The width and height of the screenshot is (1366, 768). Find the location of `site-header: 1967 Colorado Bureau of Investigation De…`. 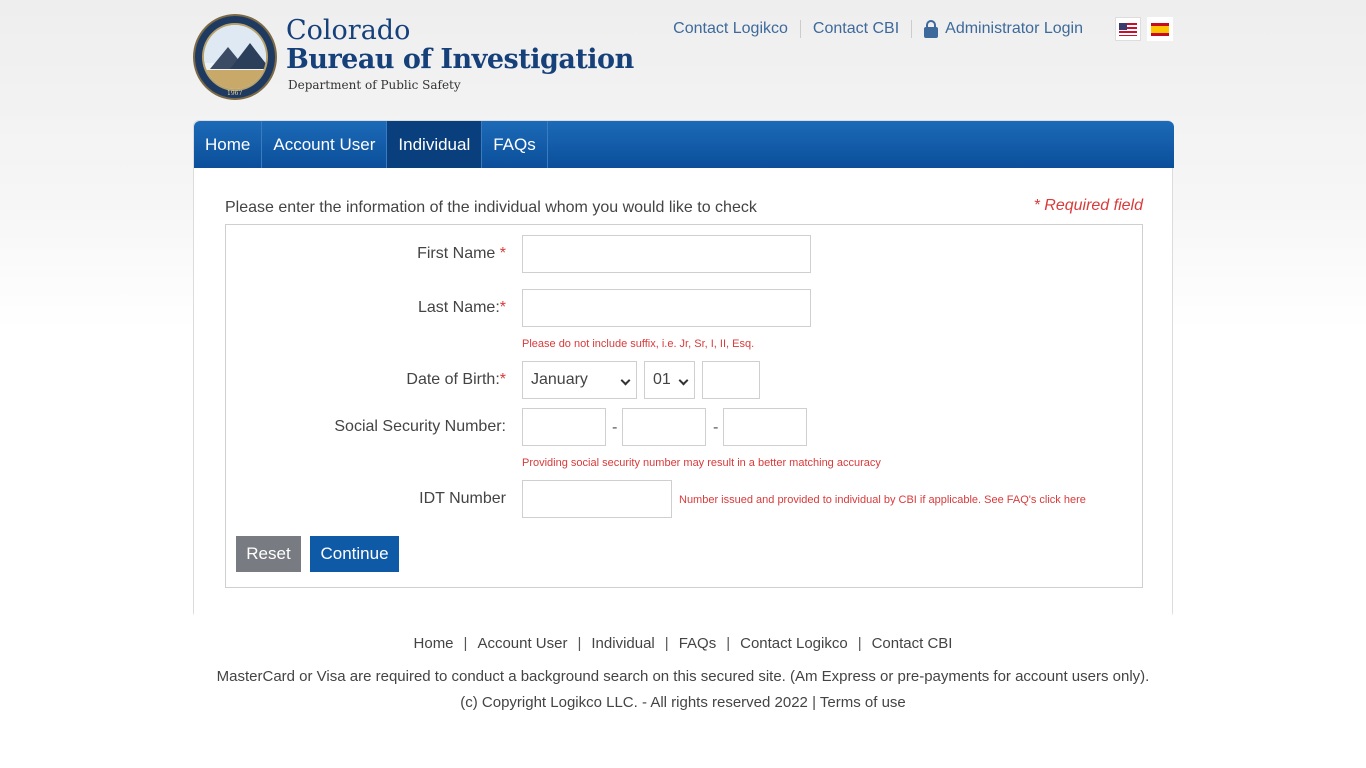

site-header: 1967 Colorado Bureau of Investigation De… is located at coordinates (683, 64).